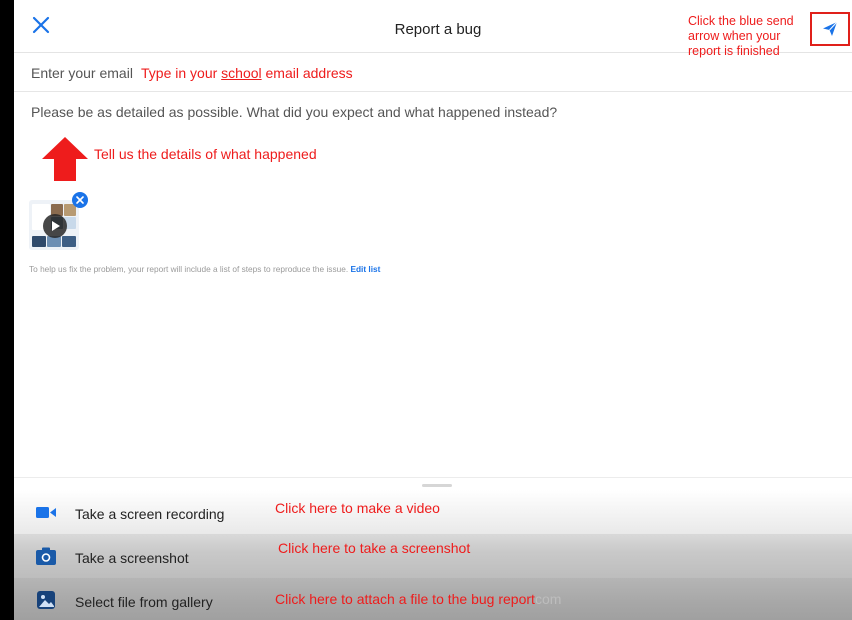 The height and width of the screenshot is (620, 852). What do you see at coordinates (247, 73) in the screenshot?
I see `email-annotation: Type in your school email address` at bounding box center [247, 73].